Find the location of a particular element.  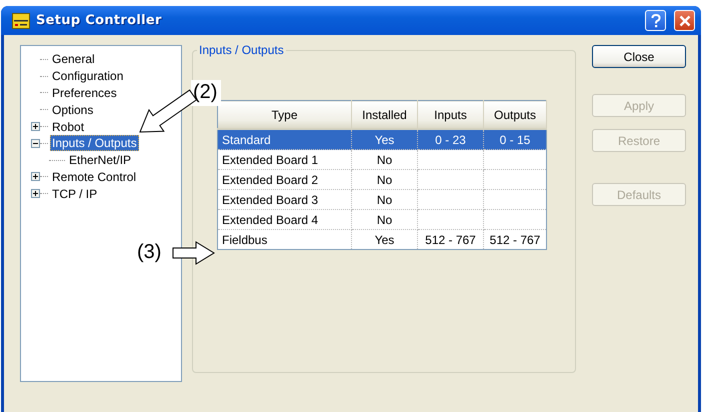

table-row: Extended Board 3 No is located at coordinates (382, 200).